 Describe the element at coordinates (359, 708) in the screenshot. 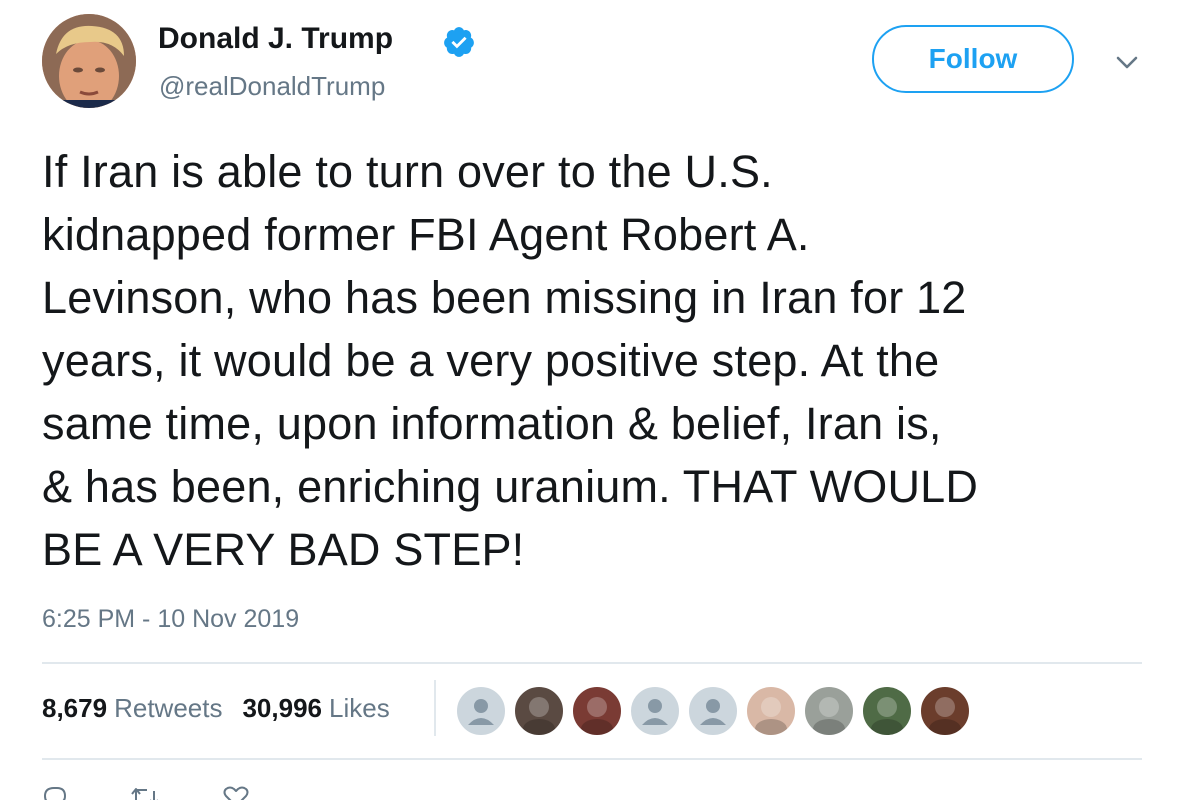

I see `likes-label: Likes` at that location.